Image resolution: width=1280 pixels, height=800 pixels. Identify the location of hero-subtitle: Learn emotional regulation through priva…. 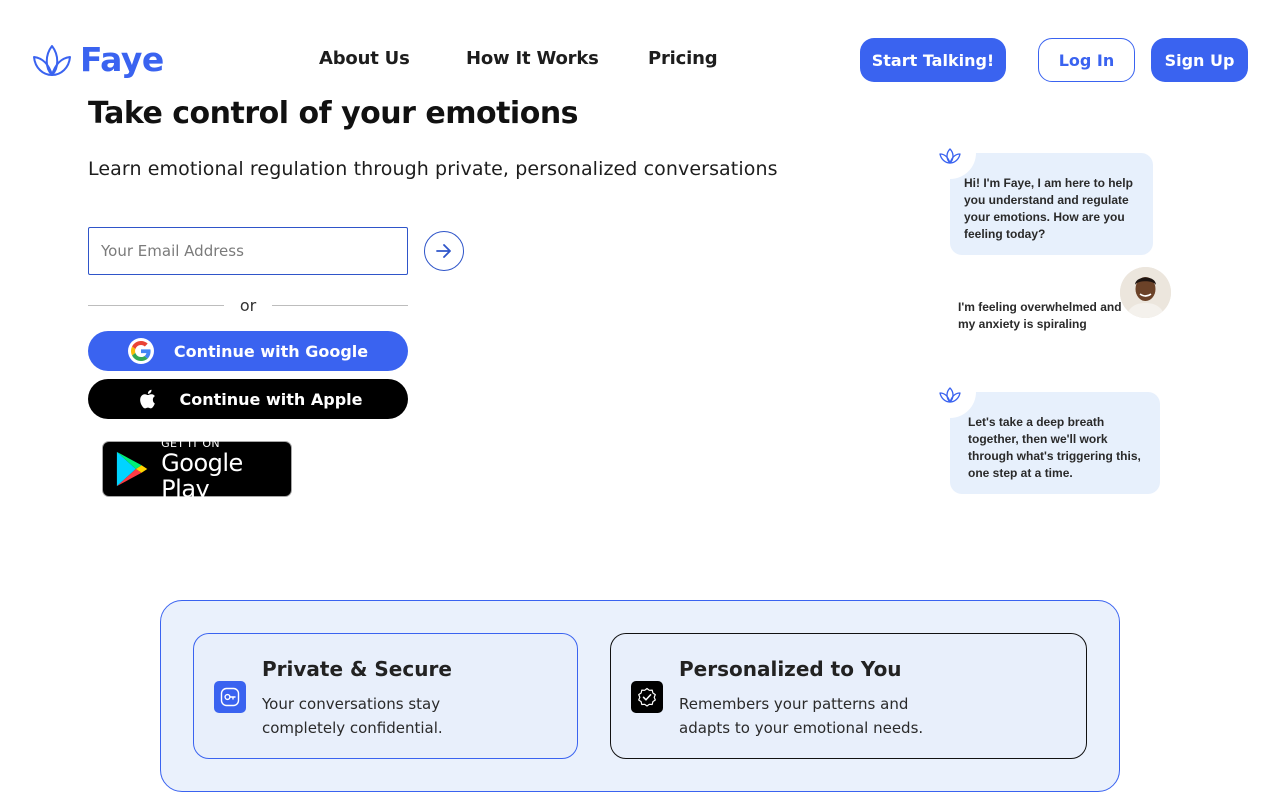
(433, 169).